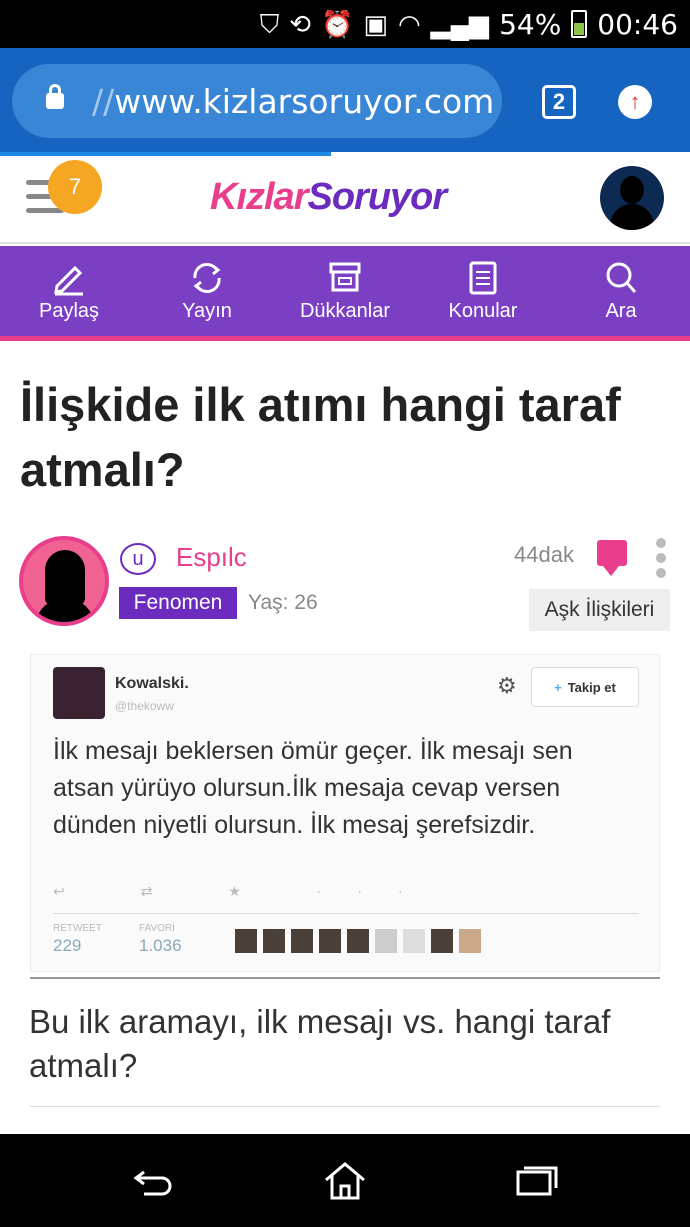 The height and width of the screenshot is (1227, 690). What do you see at coordinates (662, 560) in the screenshot?
I see `more-options-icon` at bounding box center [662, 560].